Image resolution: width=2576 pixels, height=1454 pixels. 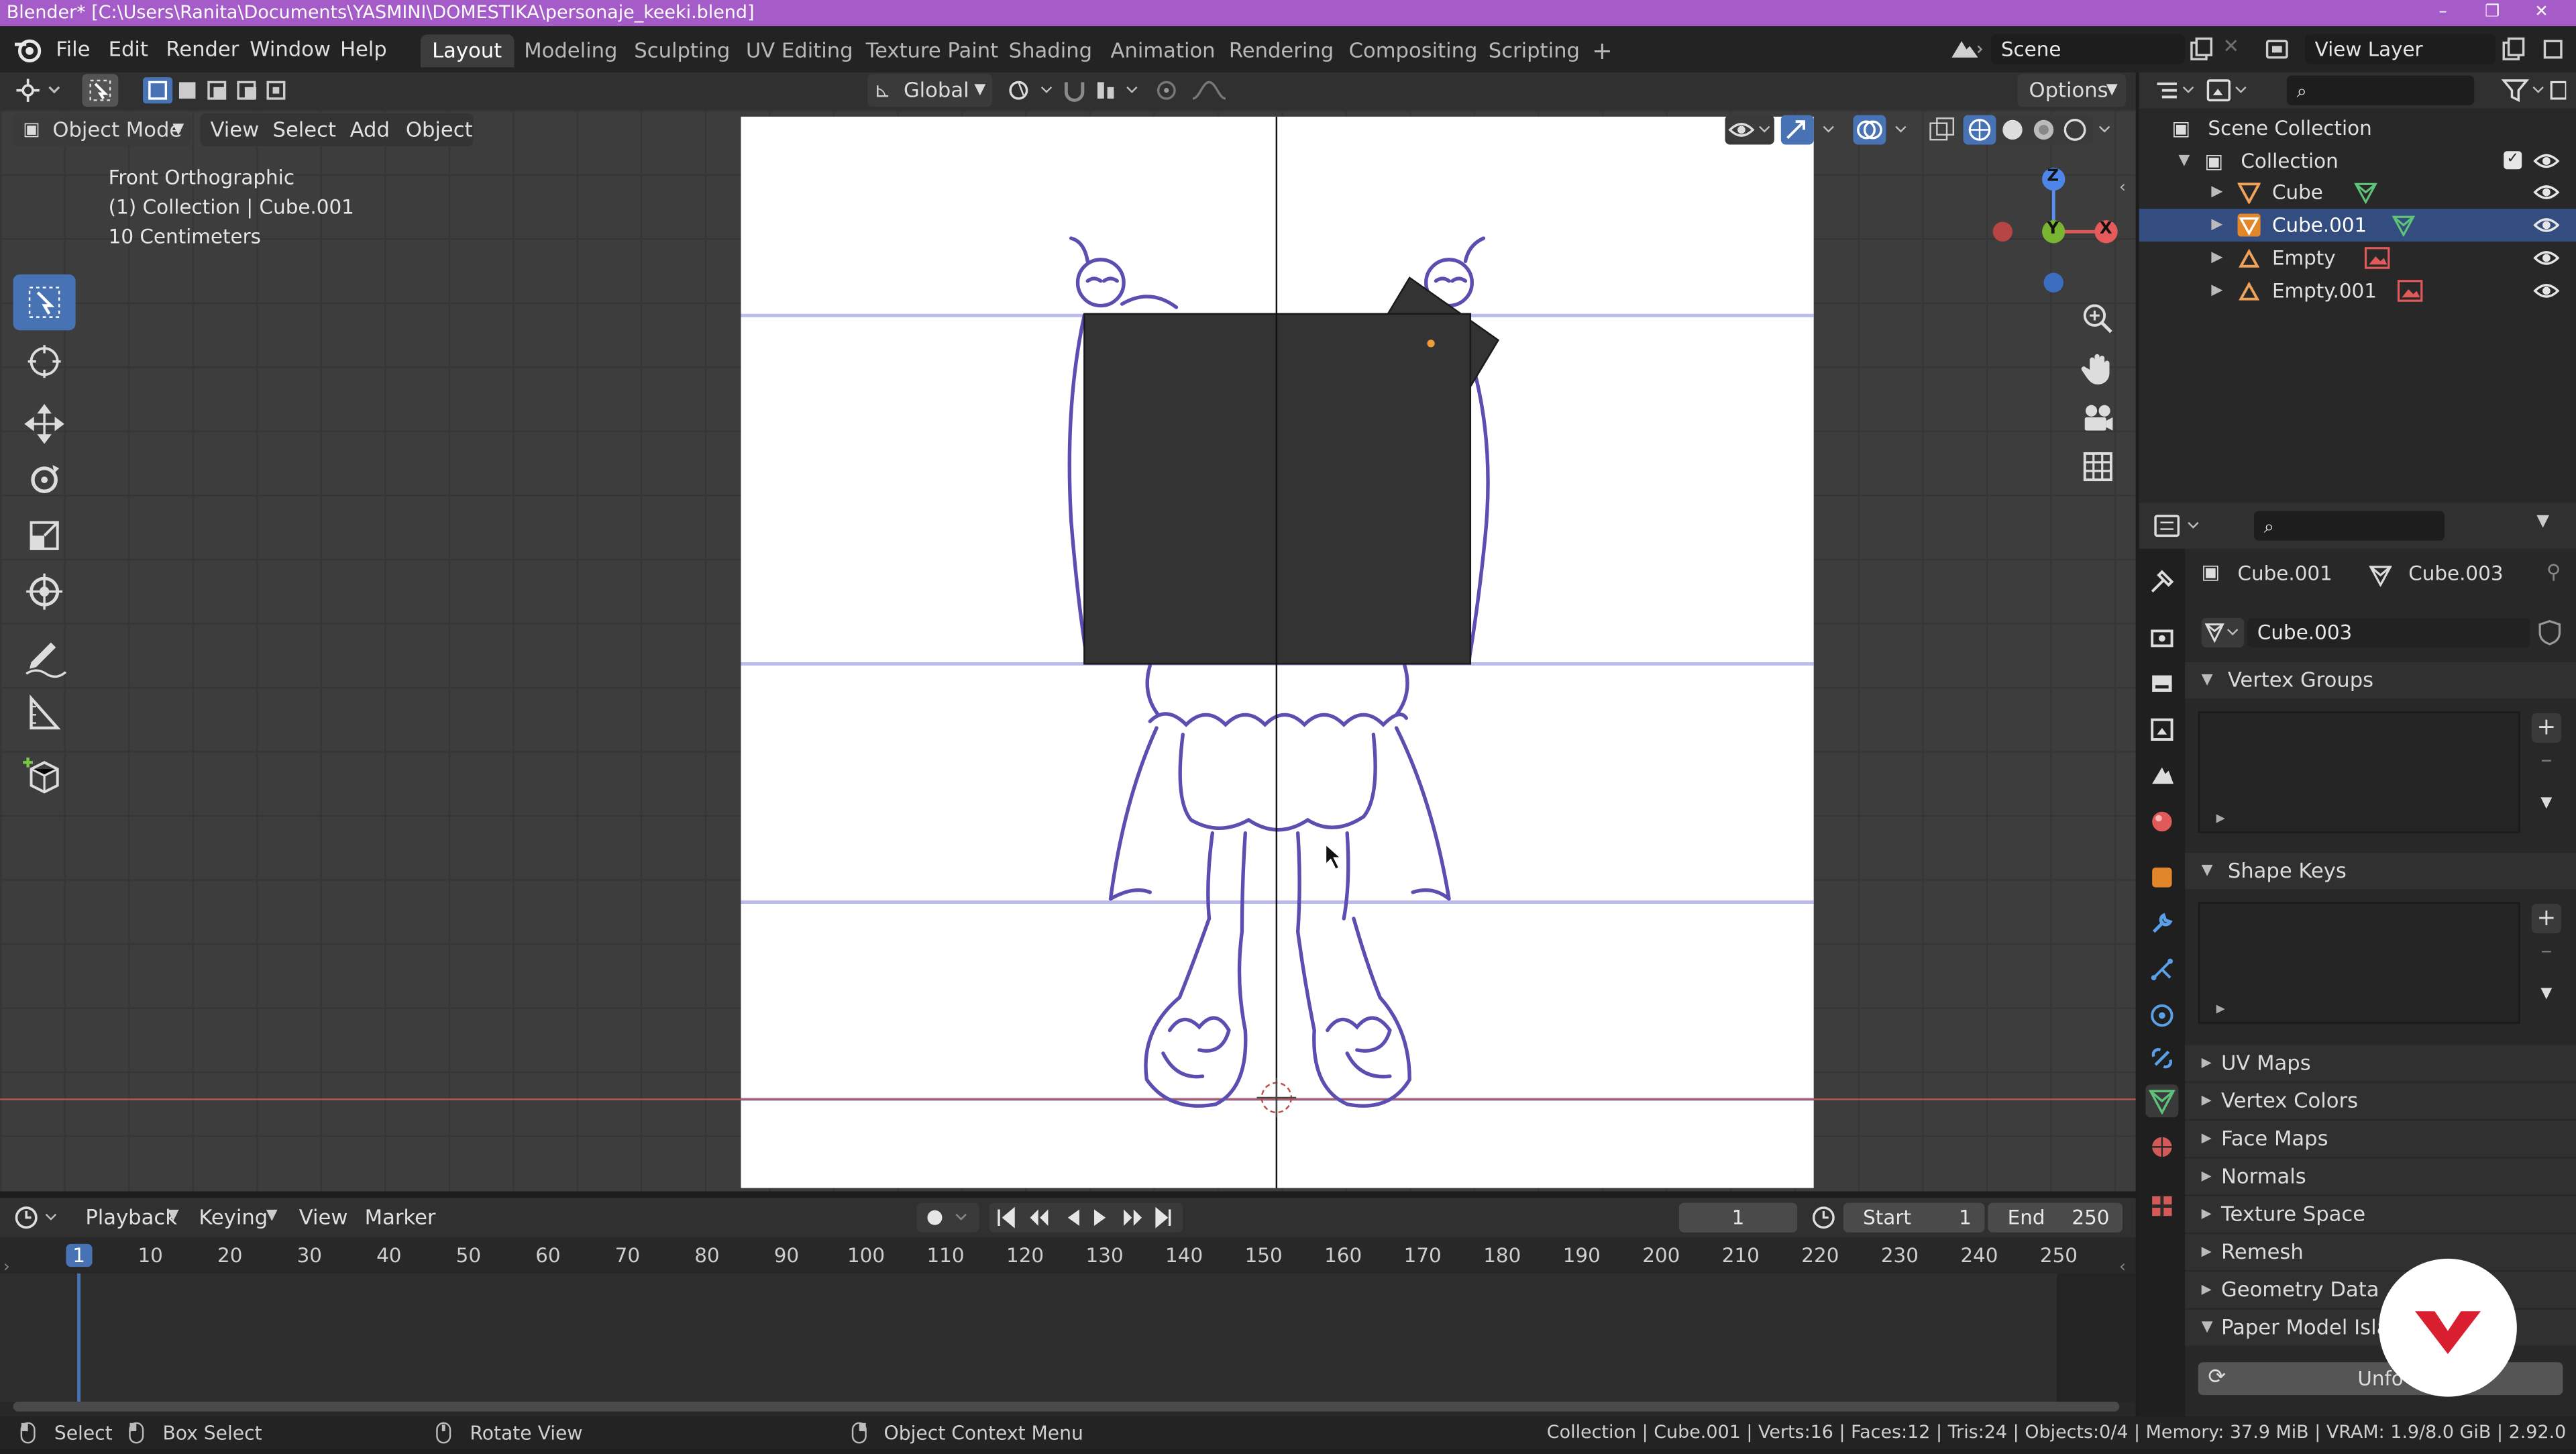 I want to click on annotate-tool-icon, so click(x=44, y=657).